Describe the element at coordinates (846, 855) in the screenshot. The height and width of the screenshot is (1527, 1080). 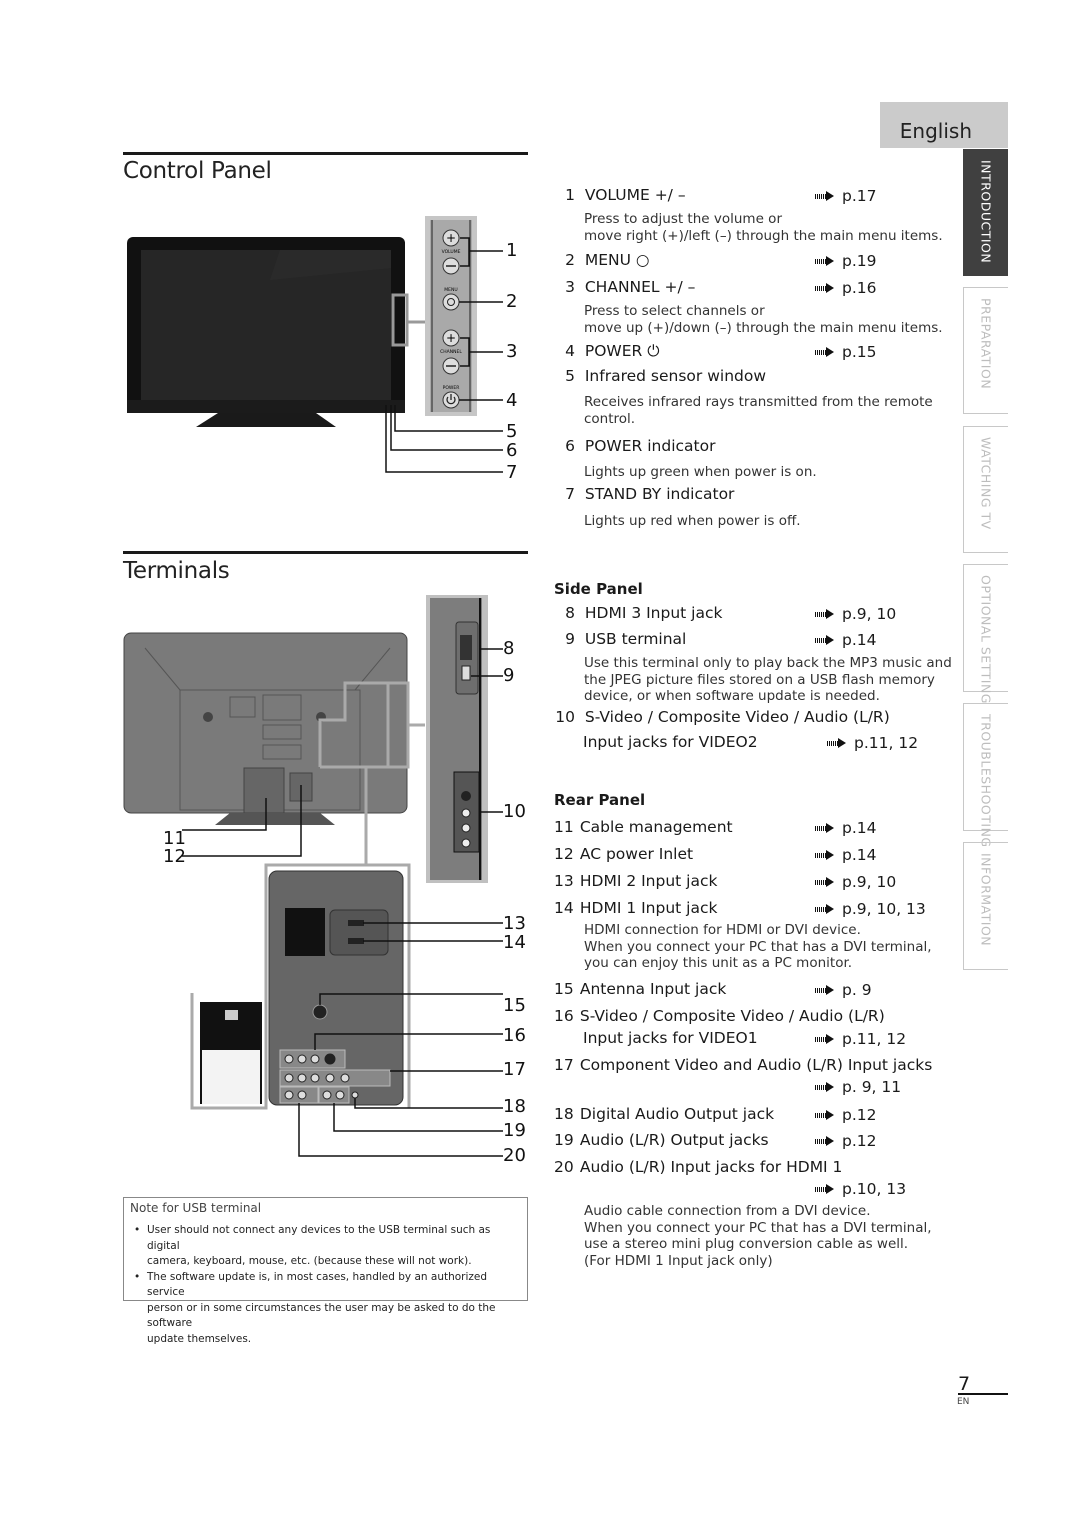
I see `rear-ref-12: p.14` at that location.